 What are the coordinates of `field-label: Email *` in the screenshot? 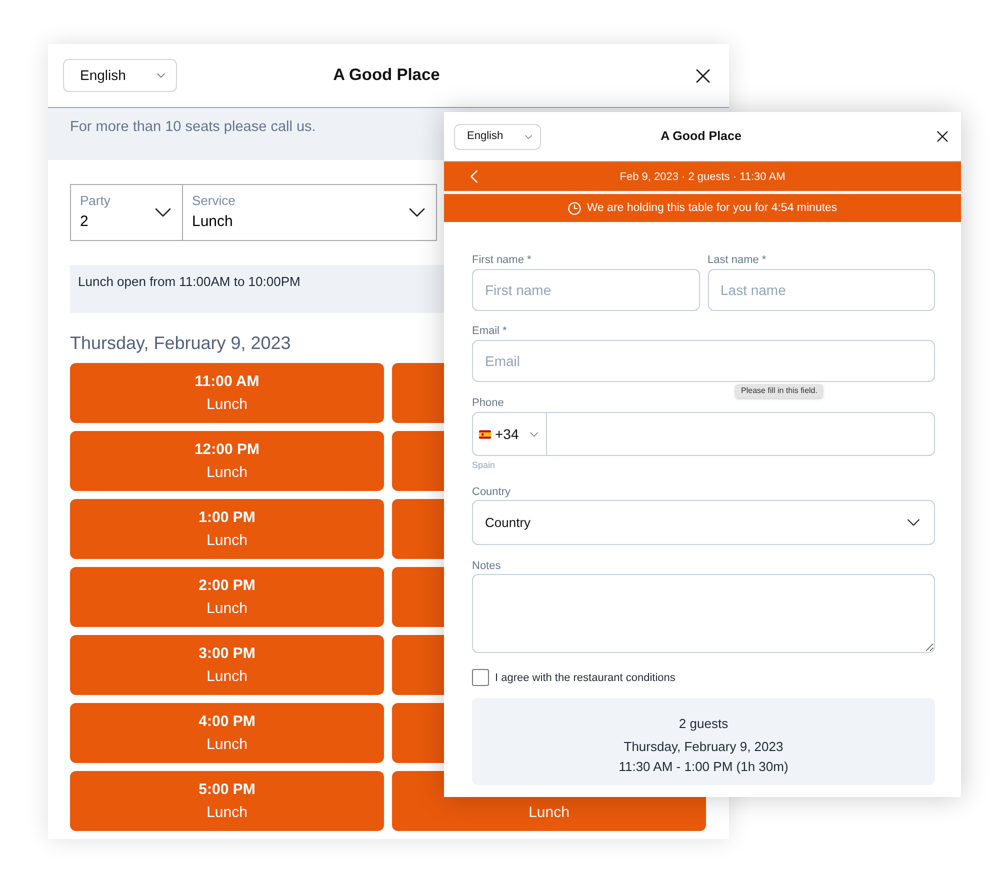 It's located at (490, 331).